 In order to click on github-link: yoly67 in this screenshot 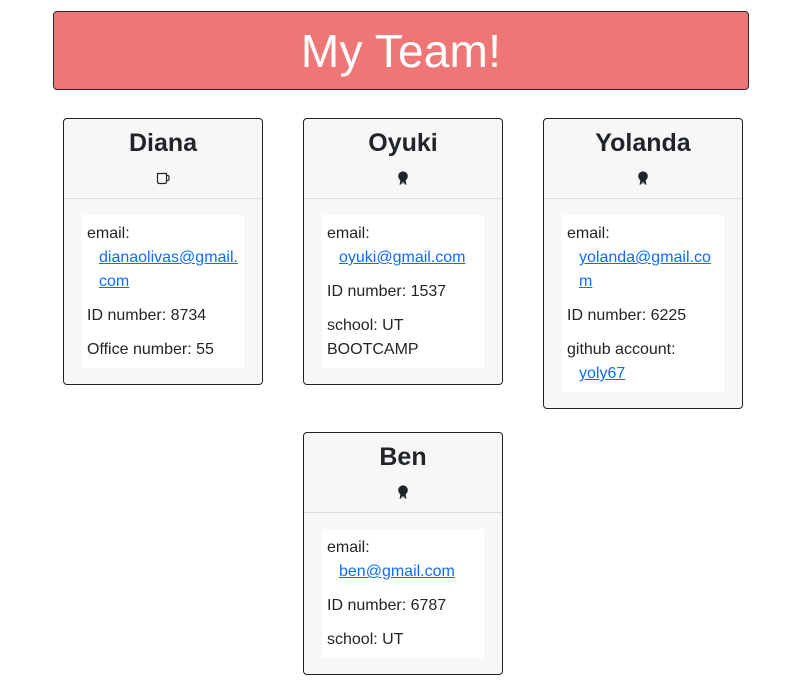, I will do `click(602, 373)`.